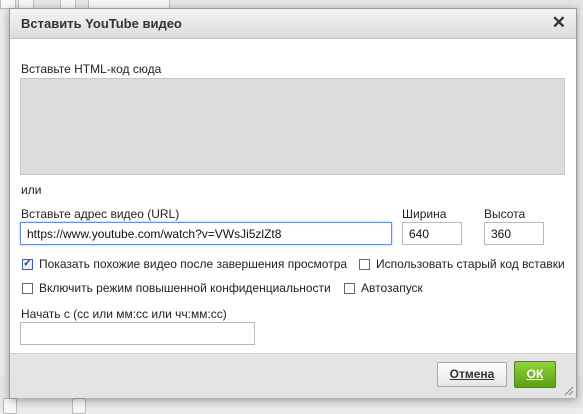 The image size is (583, 414). I want to click on checkmark-icon: ✓, so click(27, 263).